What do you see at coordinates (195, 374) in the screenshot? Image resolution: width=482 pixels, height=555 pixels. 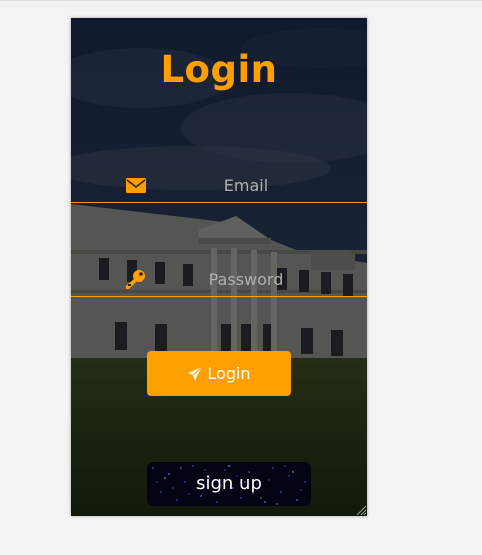 I see `paper-plane-icon` at bounding box center [195, 374].